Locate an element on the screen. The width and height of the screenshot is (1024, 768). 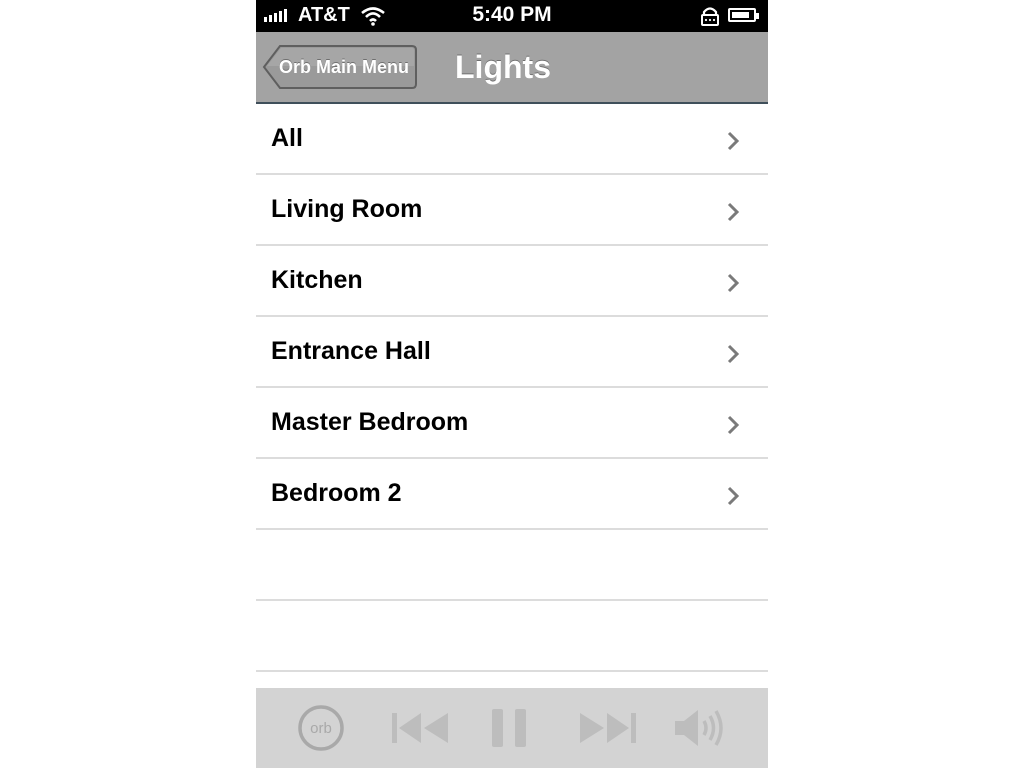
status-bar: AT&T 5:40 PM is located at coordinates (512, 16).